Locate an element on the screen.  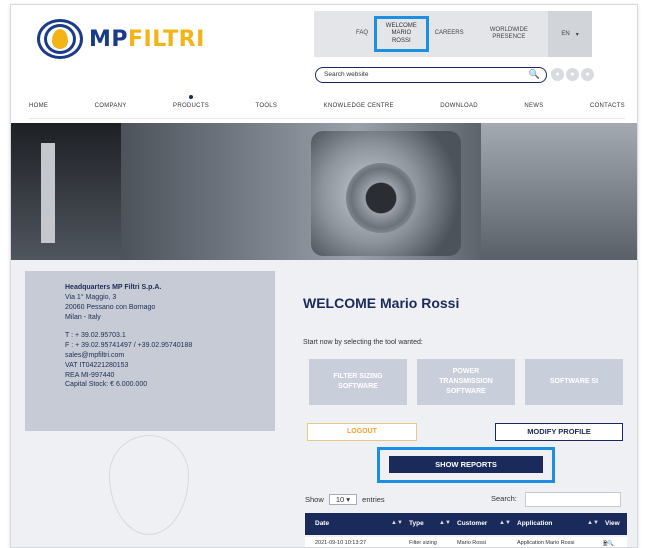
show-reports-button: SHOW REPORTS is located at coordinates (466, 464).